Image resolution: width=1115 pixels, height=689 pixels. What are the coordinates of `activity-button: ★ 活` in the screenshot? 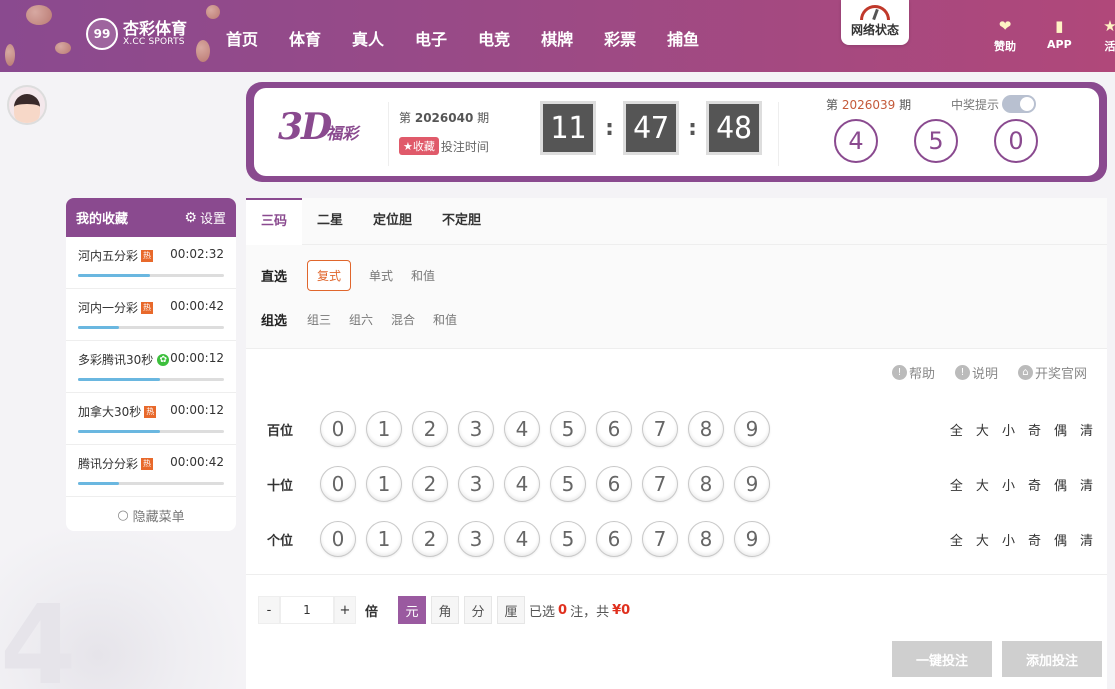 It's located at (1108, 35).